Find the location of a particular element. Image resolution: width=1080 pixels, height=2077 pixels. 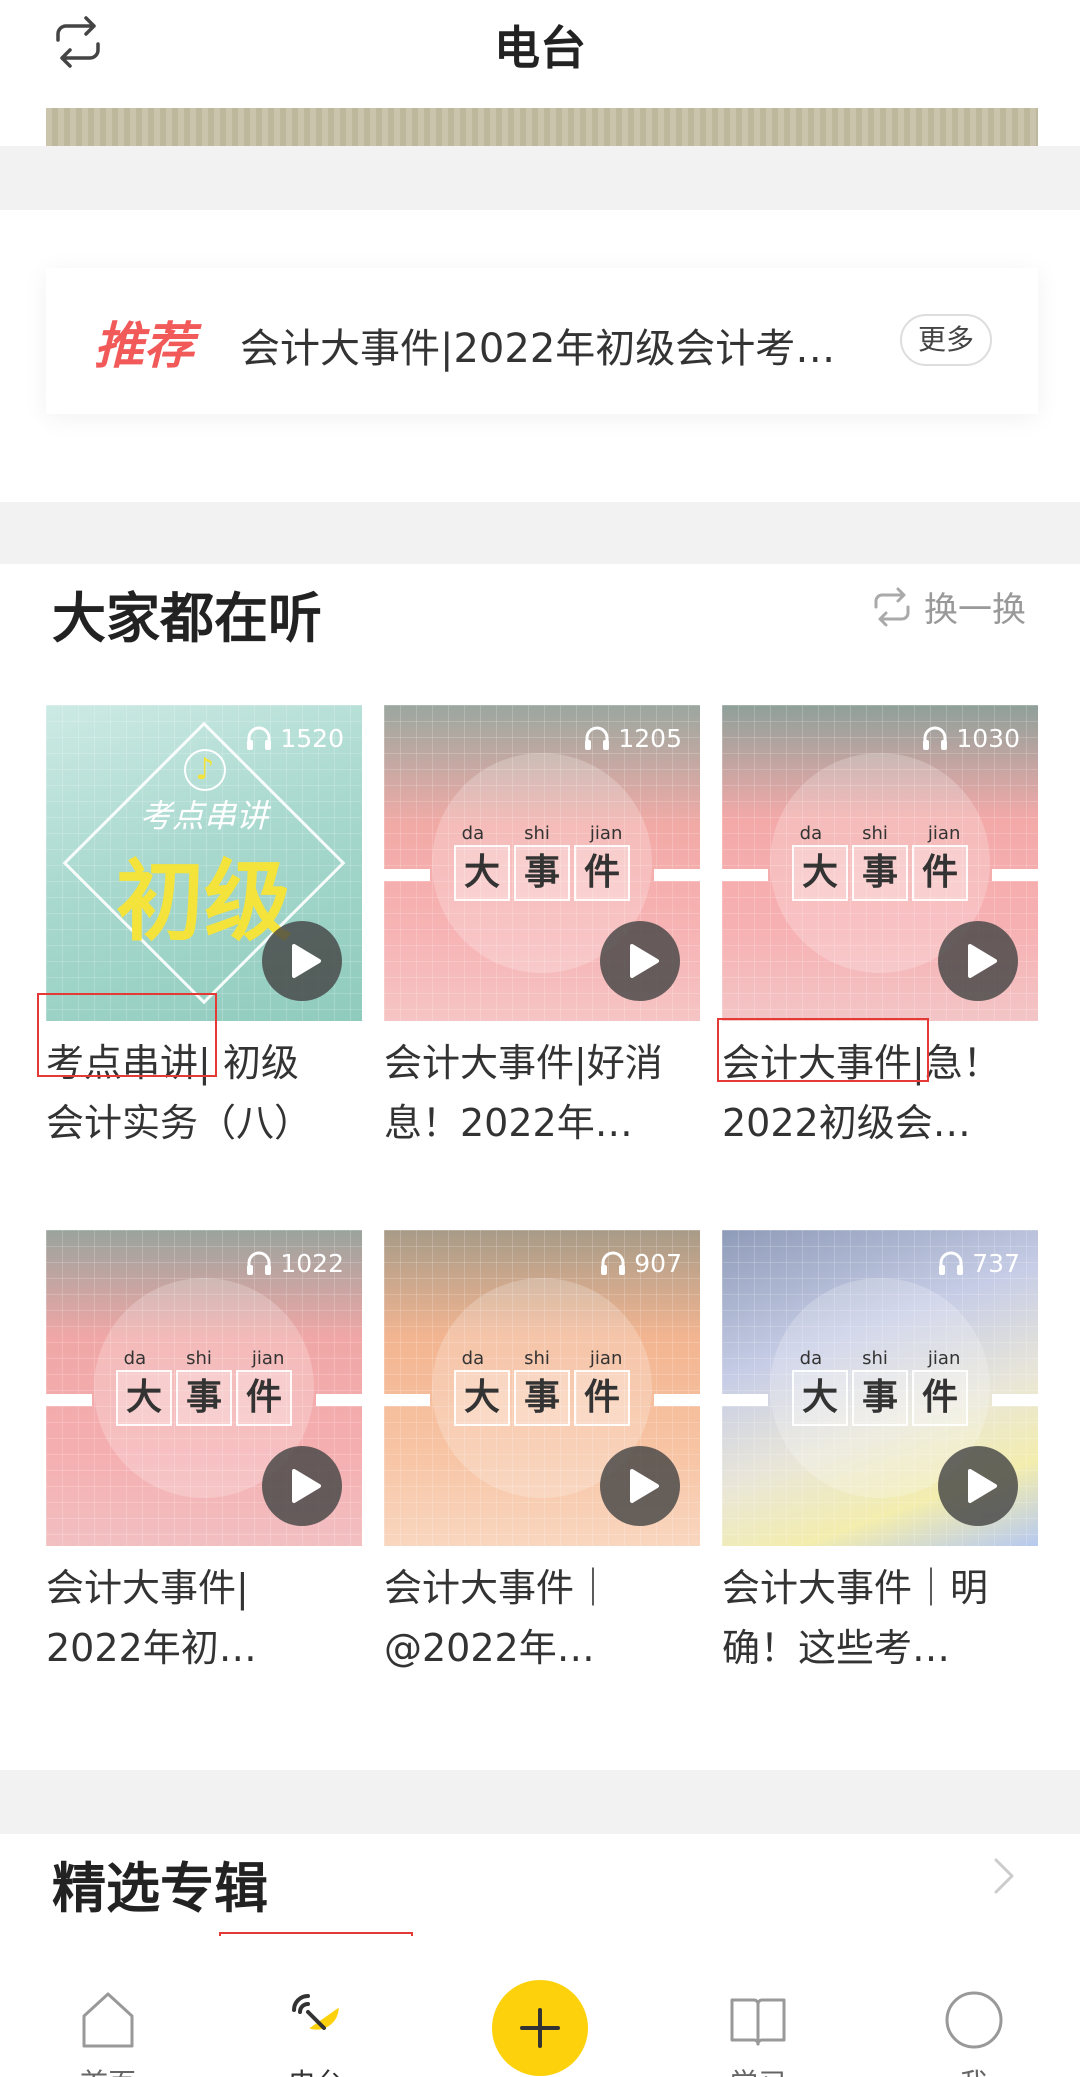

swap-button: 换一换 is located at coordinates (948, 606).